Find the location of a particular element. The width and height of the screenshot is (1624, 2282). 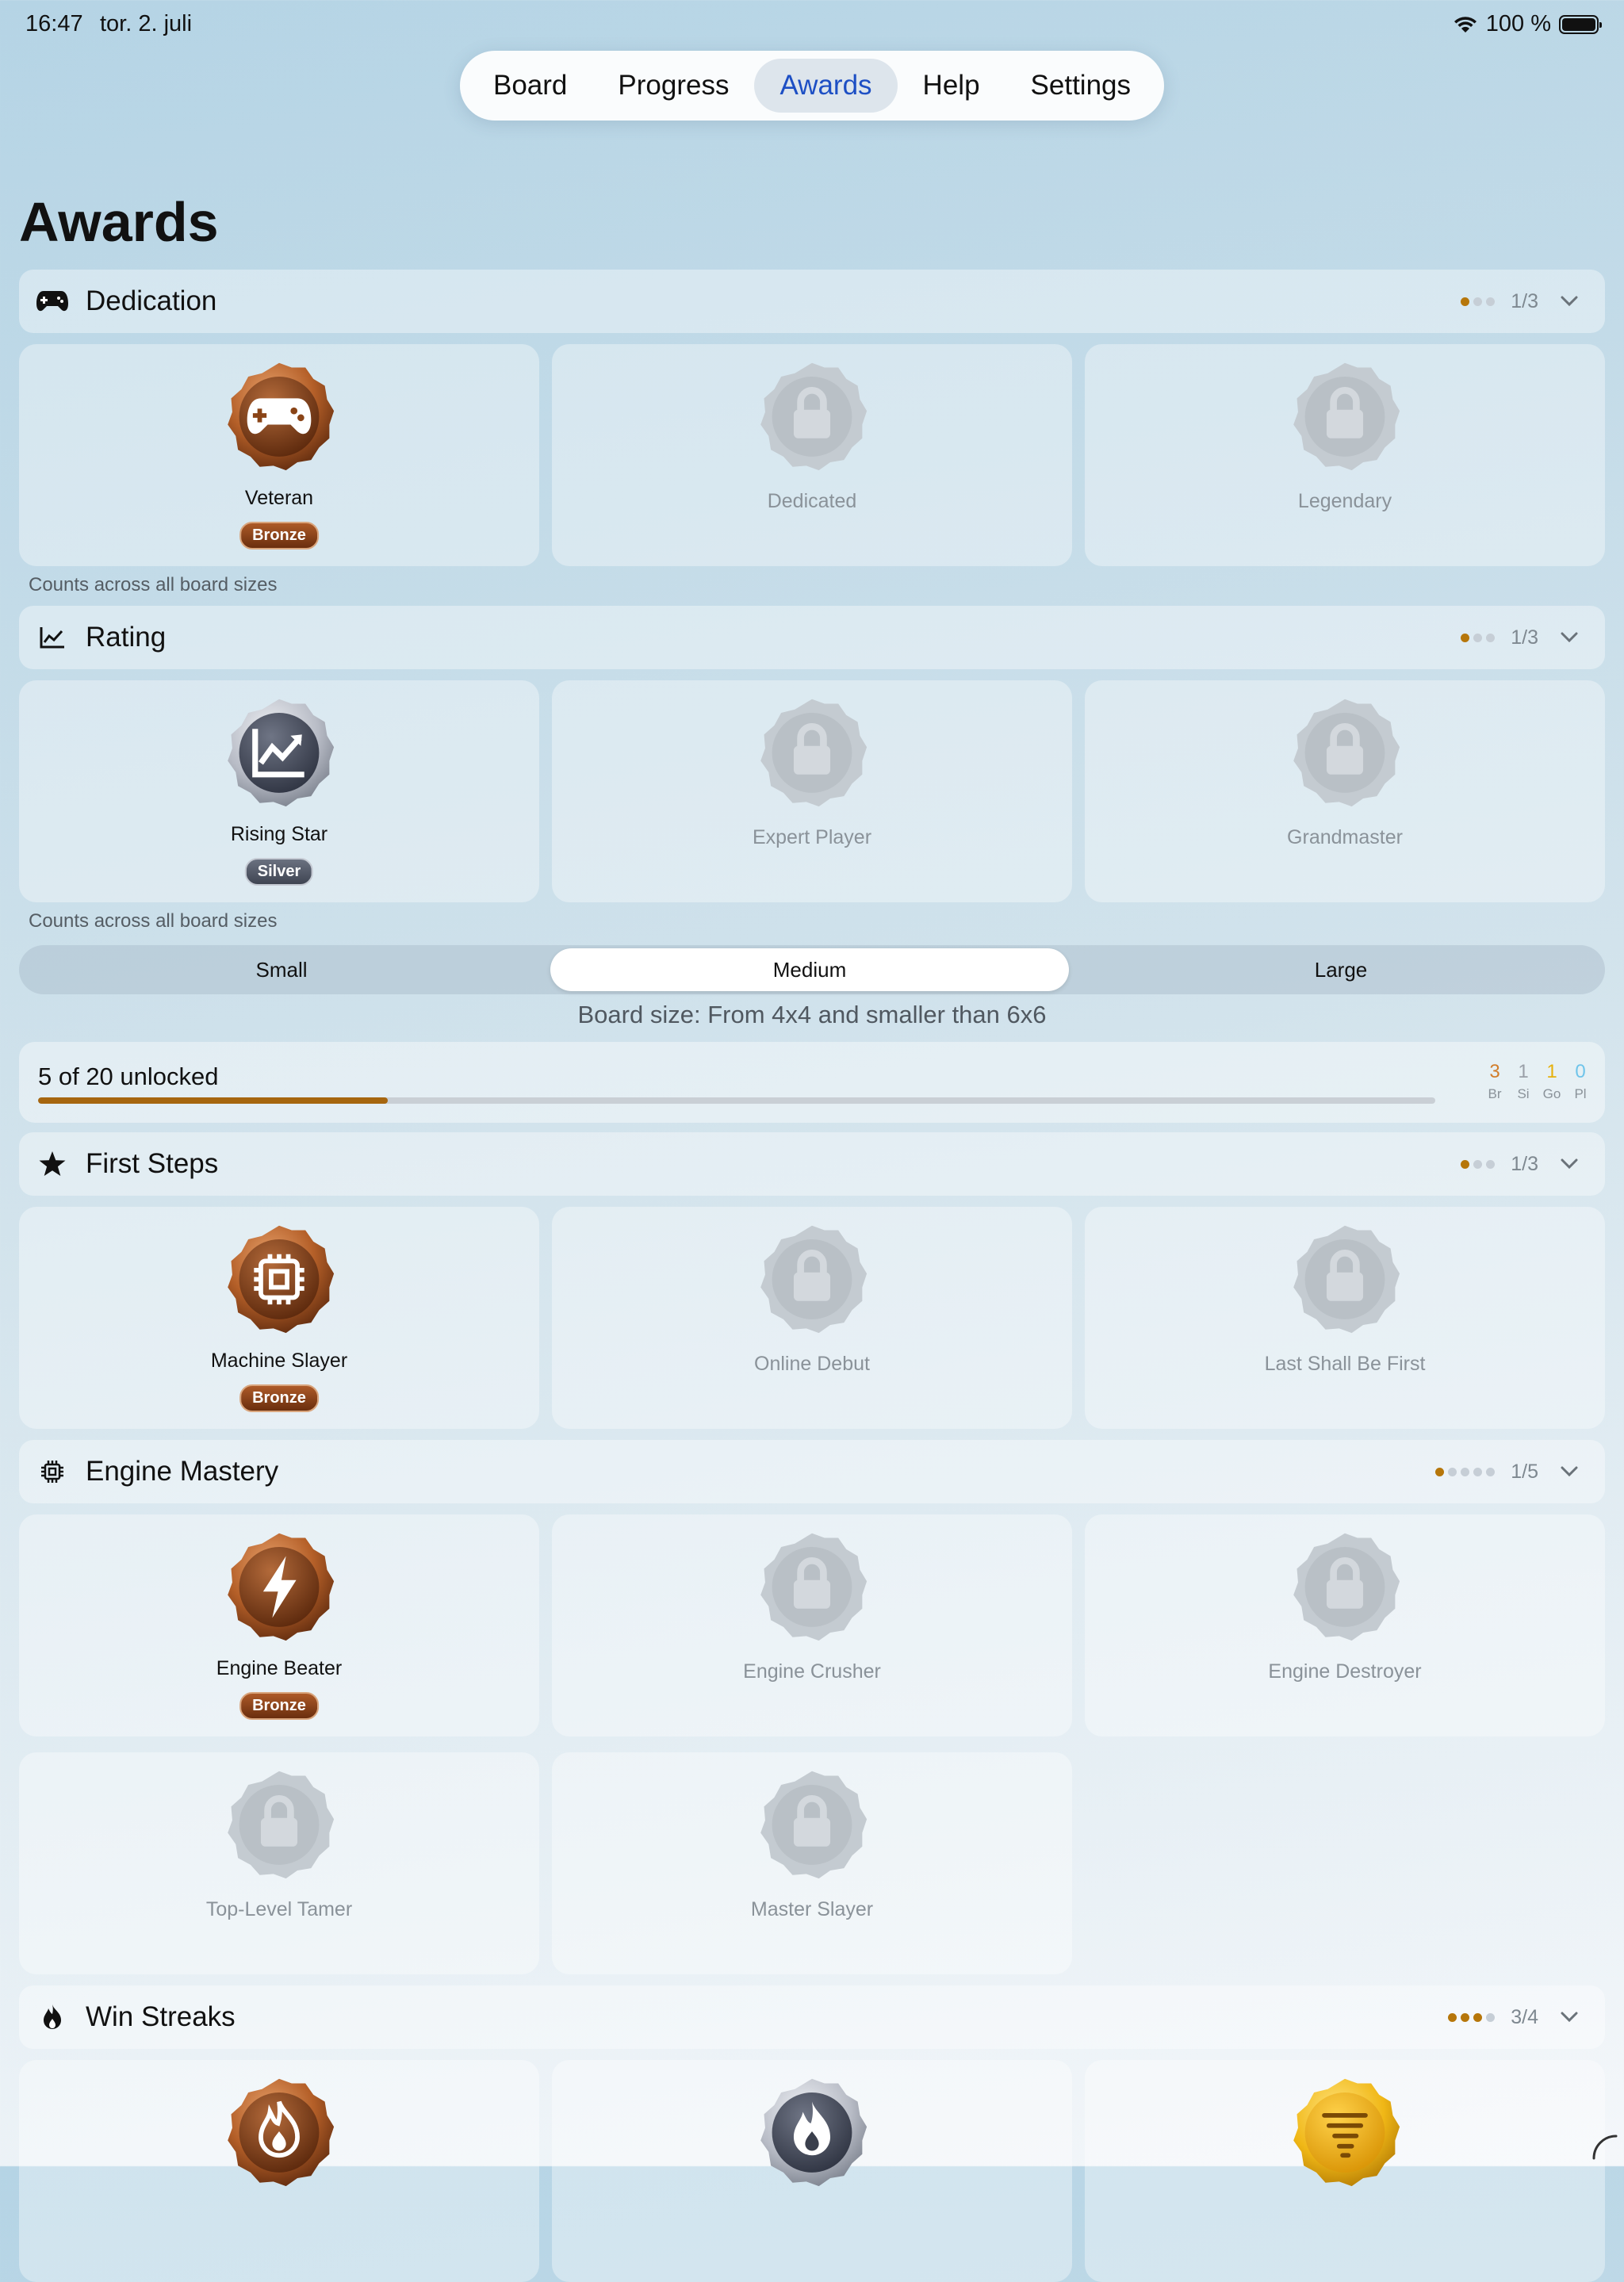

award-name: Master Slayer is located at coordinates (812, 1909).